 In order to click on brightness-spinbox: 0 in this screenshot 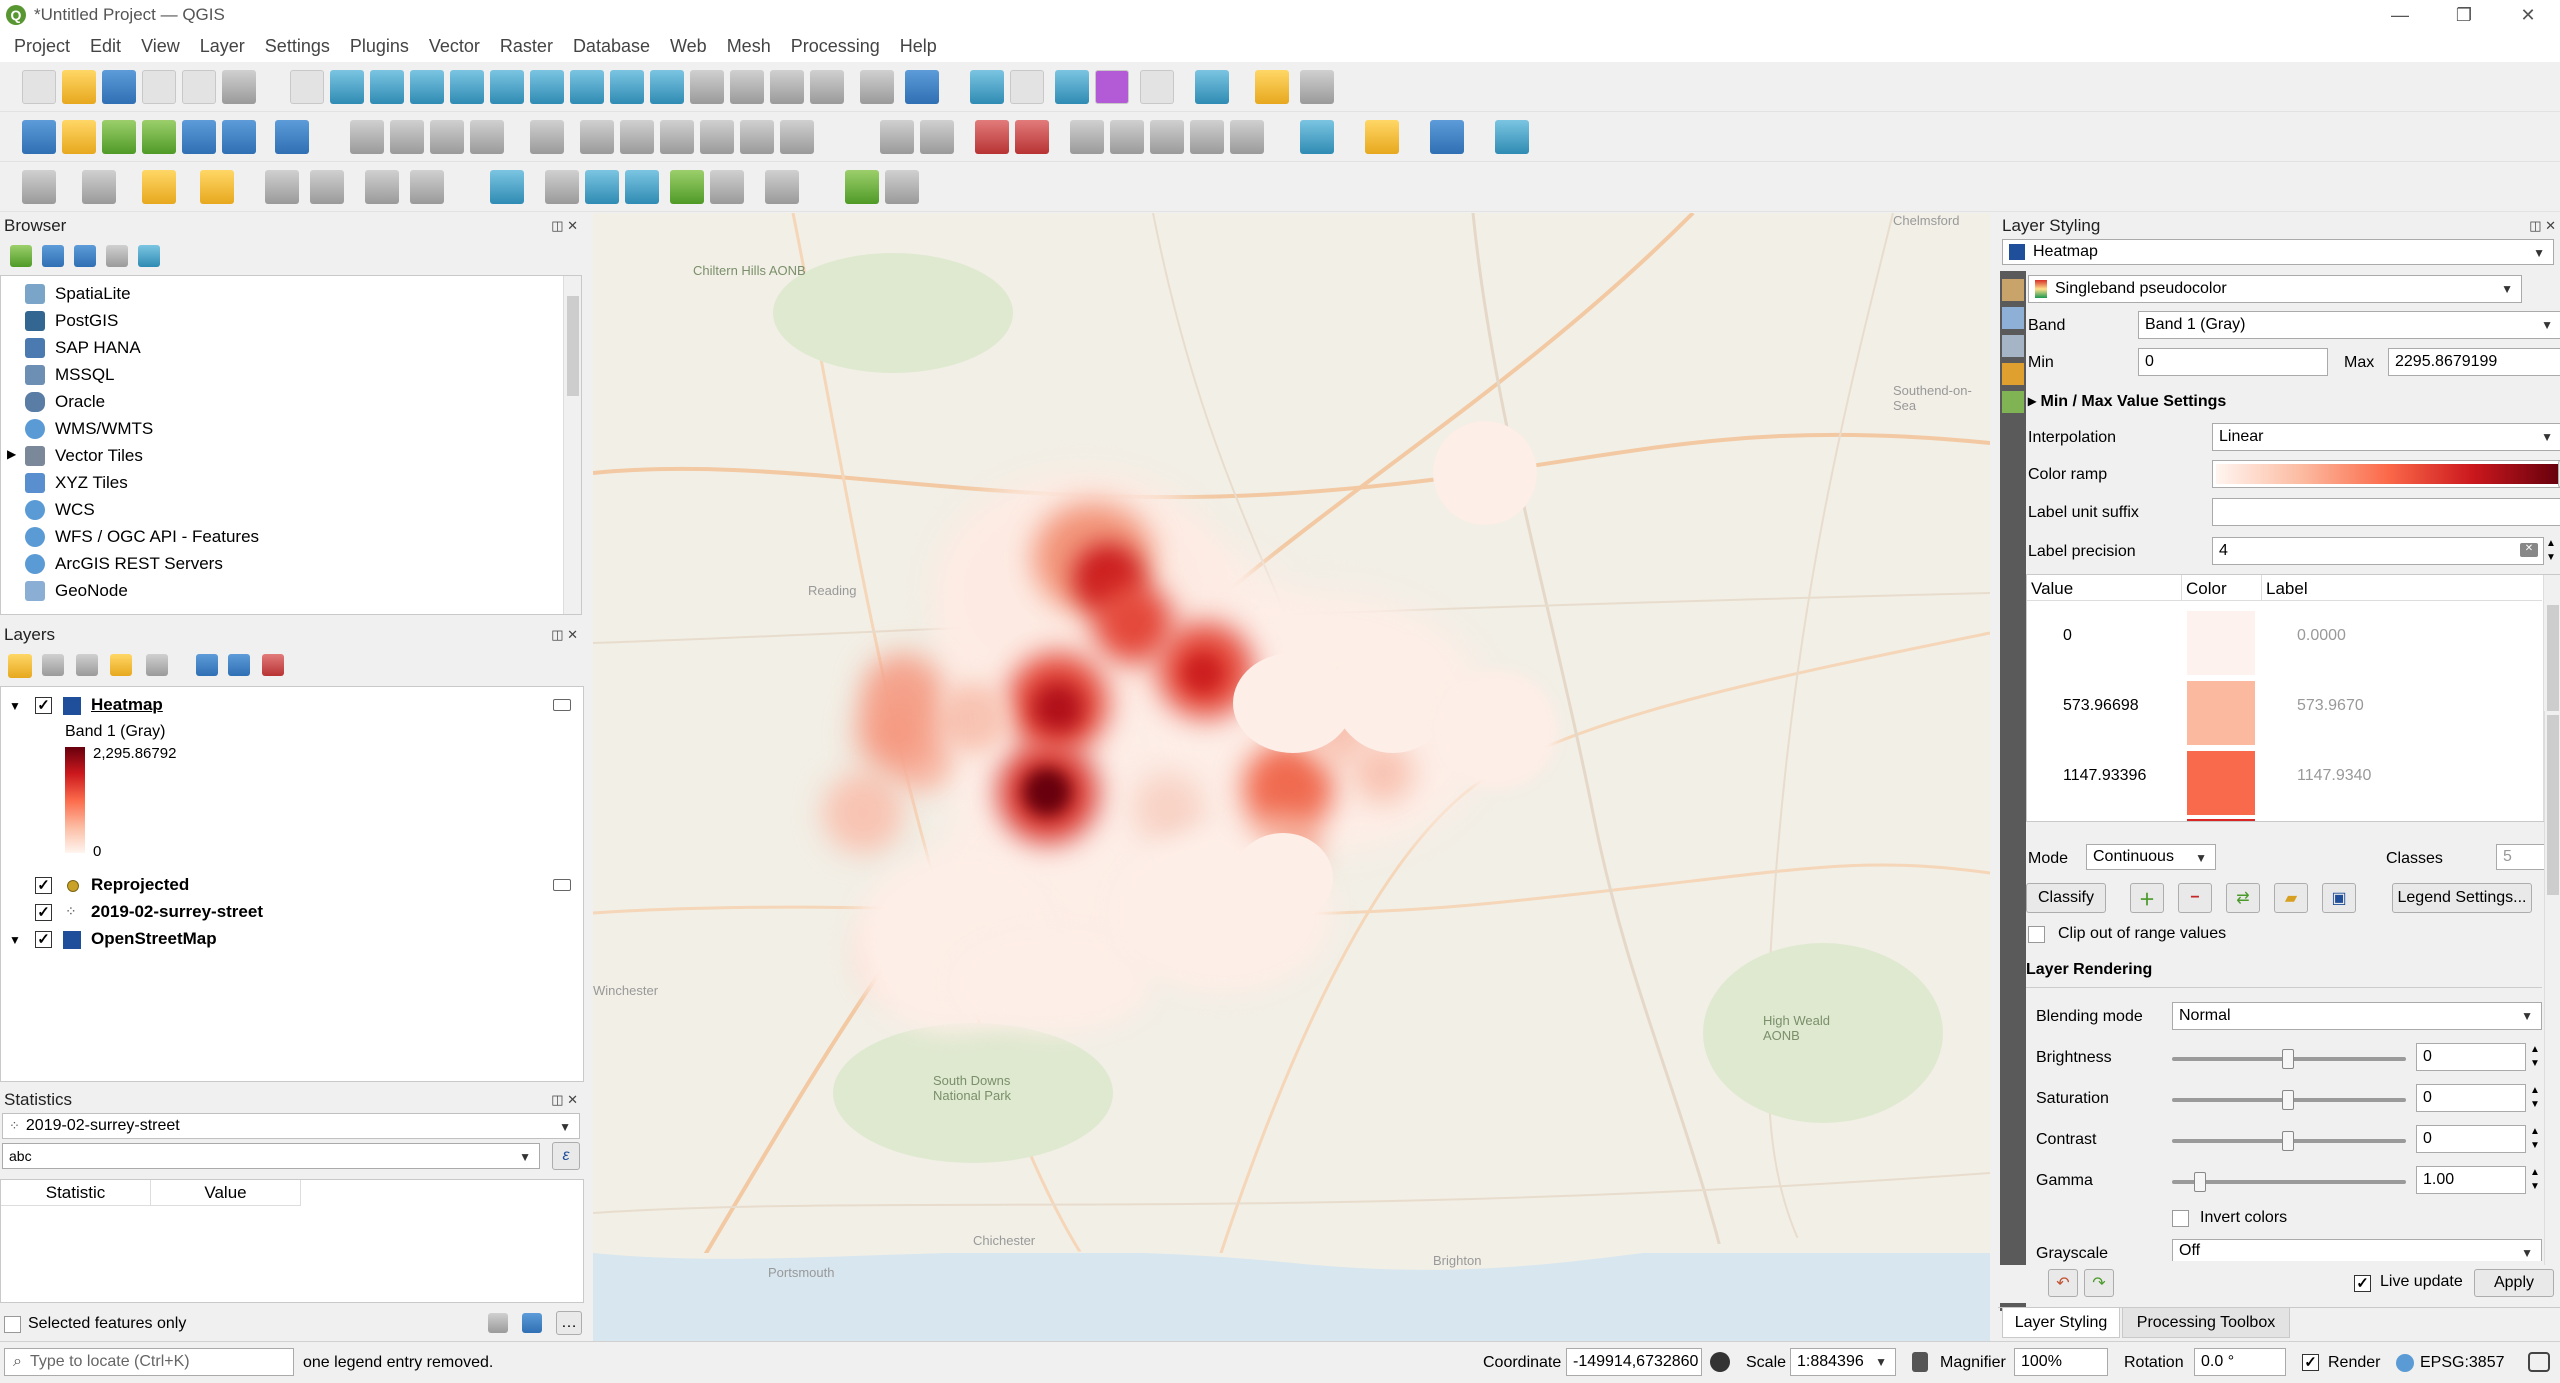, I will do `click(2471, 1057)`.